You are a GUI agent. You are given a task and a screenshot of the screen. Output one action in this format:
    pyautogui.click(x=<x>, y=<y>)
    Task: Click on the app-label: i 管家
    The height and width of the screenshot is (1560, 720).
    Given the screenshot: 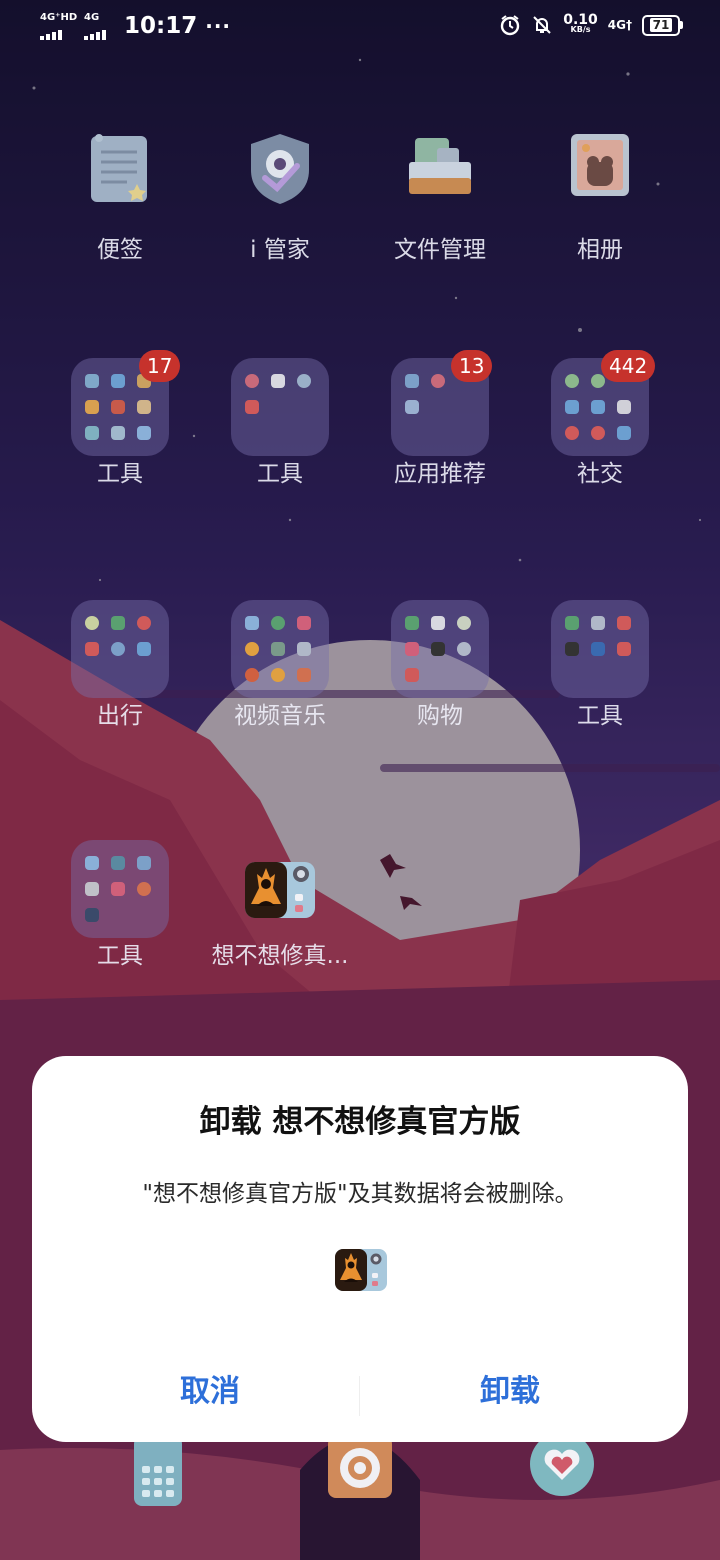 What is the action you would take?
    pyautogui.click(x=280, y=250)
    